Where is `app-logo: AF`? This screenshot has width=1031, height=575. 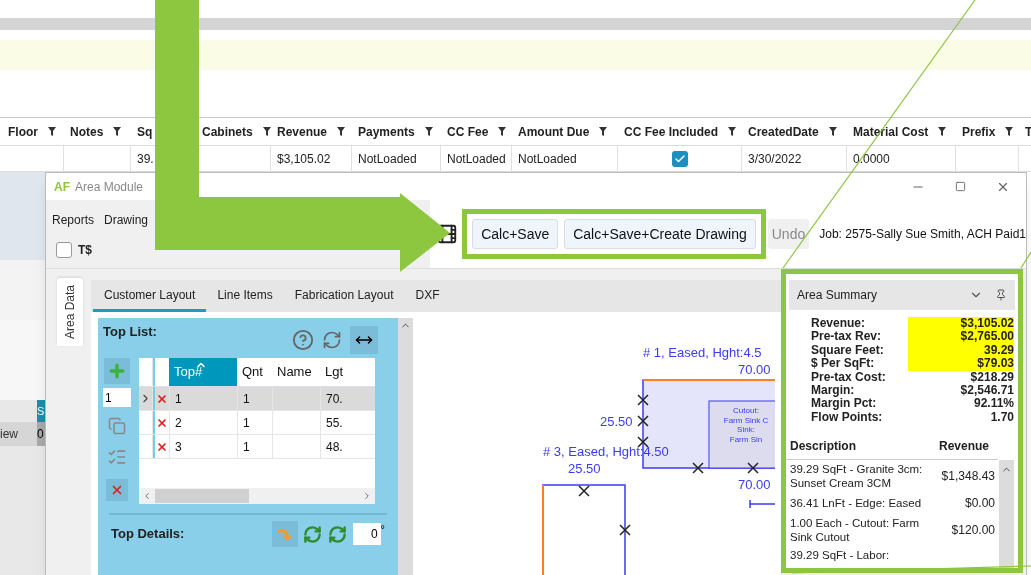 app-logo: AF is located at coordinates (62, 187).